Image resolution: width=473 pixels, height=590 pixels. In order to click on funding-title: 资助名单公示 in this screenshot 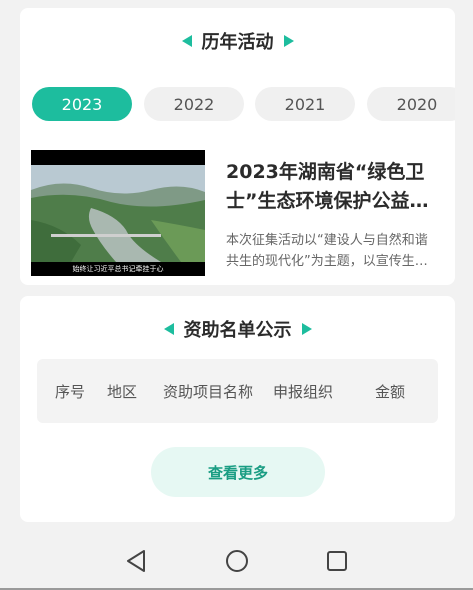, I will do `click(237, 330)`.